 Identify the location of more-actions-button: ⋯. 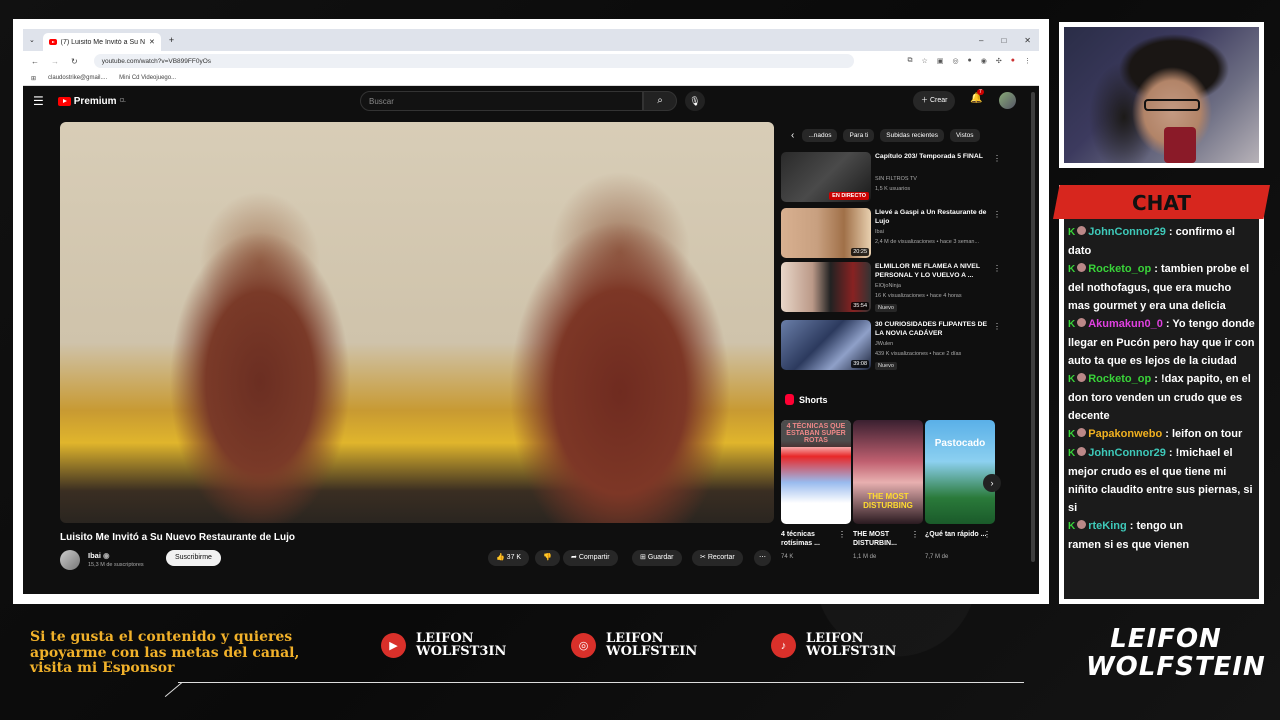
(762, 558).